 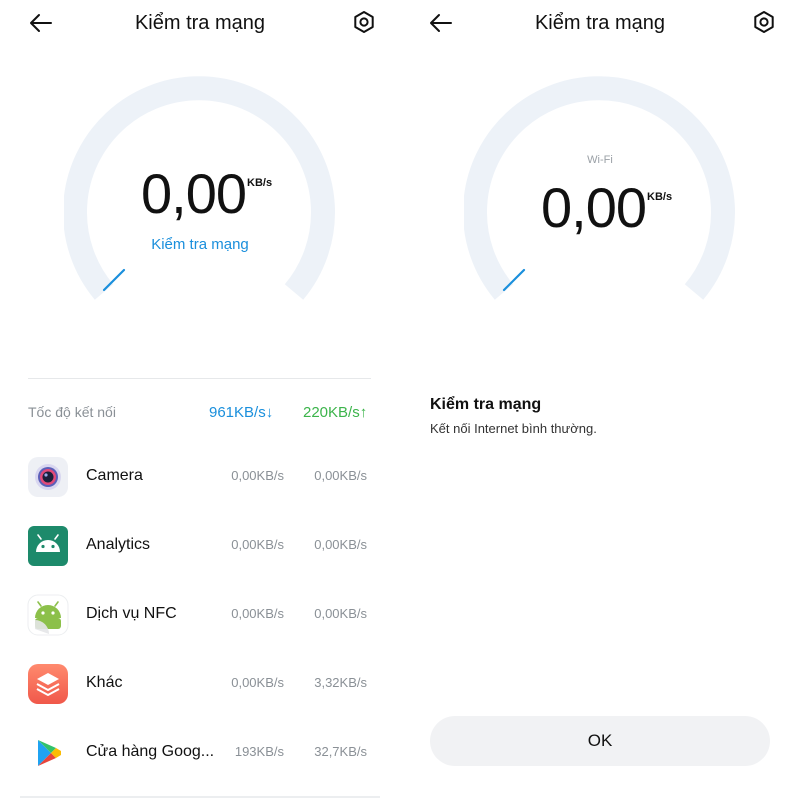 What do you see at coordinates (48, 753) in the screenshot?
I see `play-store-icon` at bounding box center [48, 753].